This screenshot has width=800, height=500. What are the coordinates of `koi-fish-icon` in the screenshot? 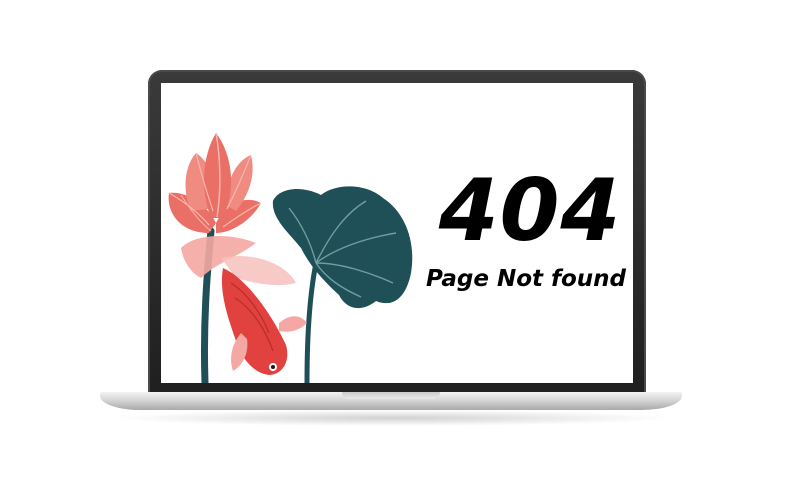 It's located at (244, 305).